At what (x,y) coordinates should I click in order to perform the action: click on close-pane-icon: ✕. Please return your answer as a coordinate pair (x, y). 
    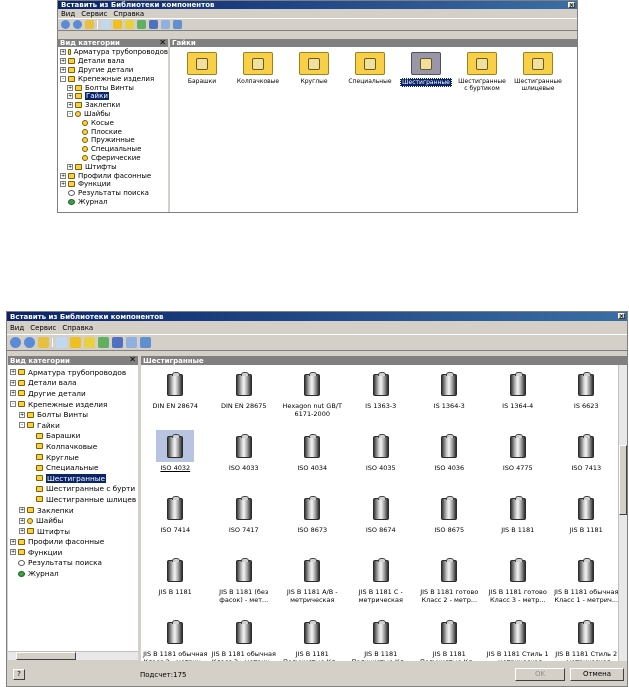
    Looking at the image, I should click on (162, 43).